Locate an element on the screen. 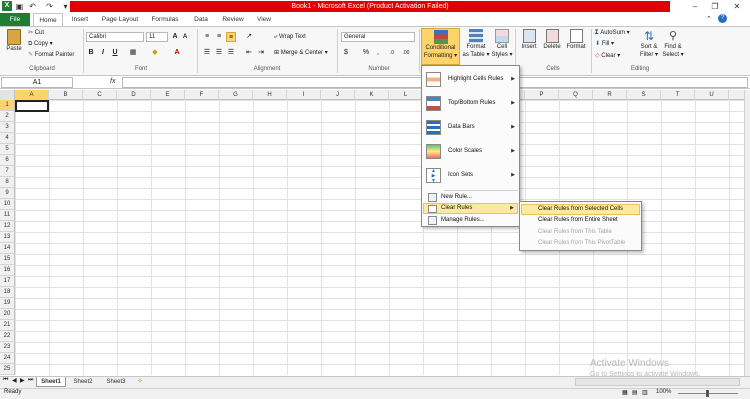 The image size is (750, 399). row-header: 10 is located at coordinates (7, 204).